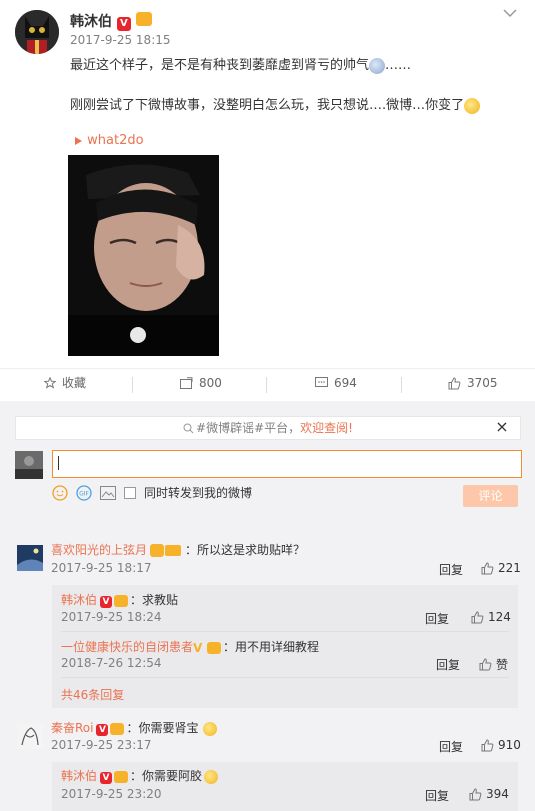 This screenshot has width=535, height=811. Describe the element at coordinates (248, 428) in the screenshot. I see `notice-text: #微博辟谣#平台，` at that location.